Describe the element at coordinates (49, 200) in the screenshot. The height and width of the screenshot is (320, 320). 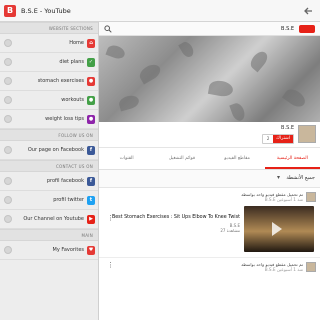
I see `drawer-item-profil-twitter: profil twitter t` at that location.